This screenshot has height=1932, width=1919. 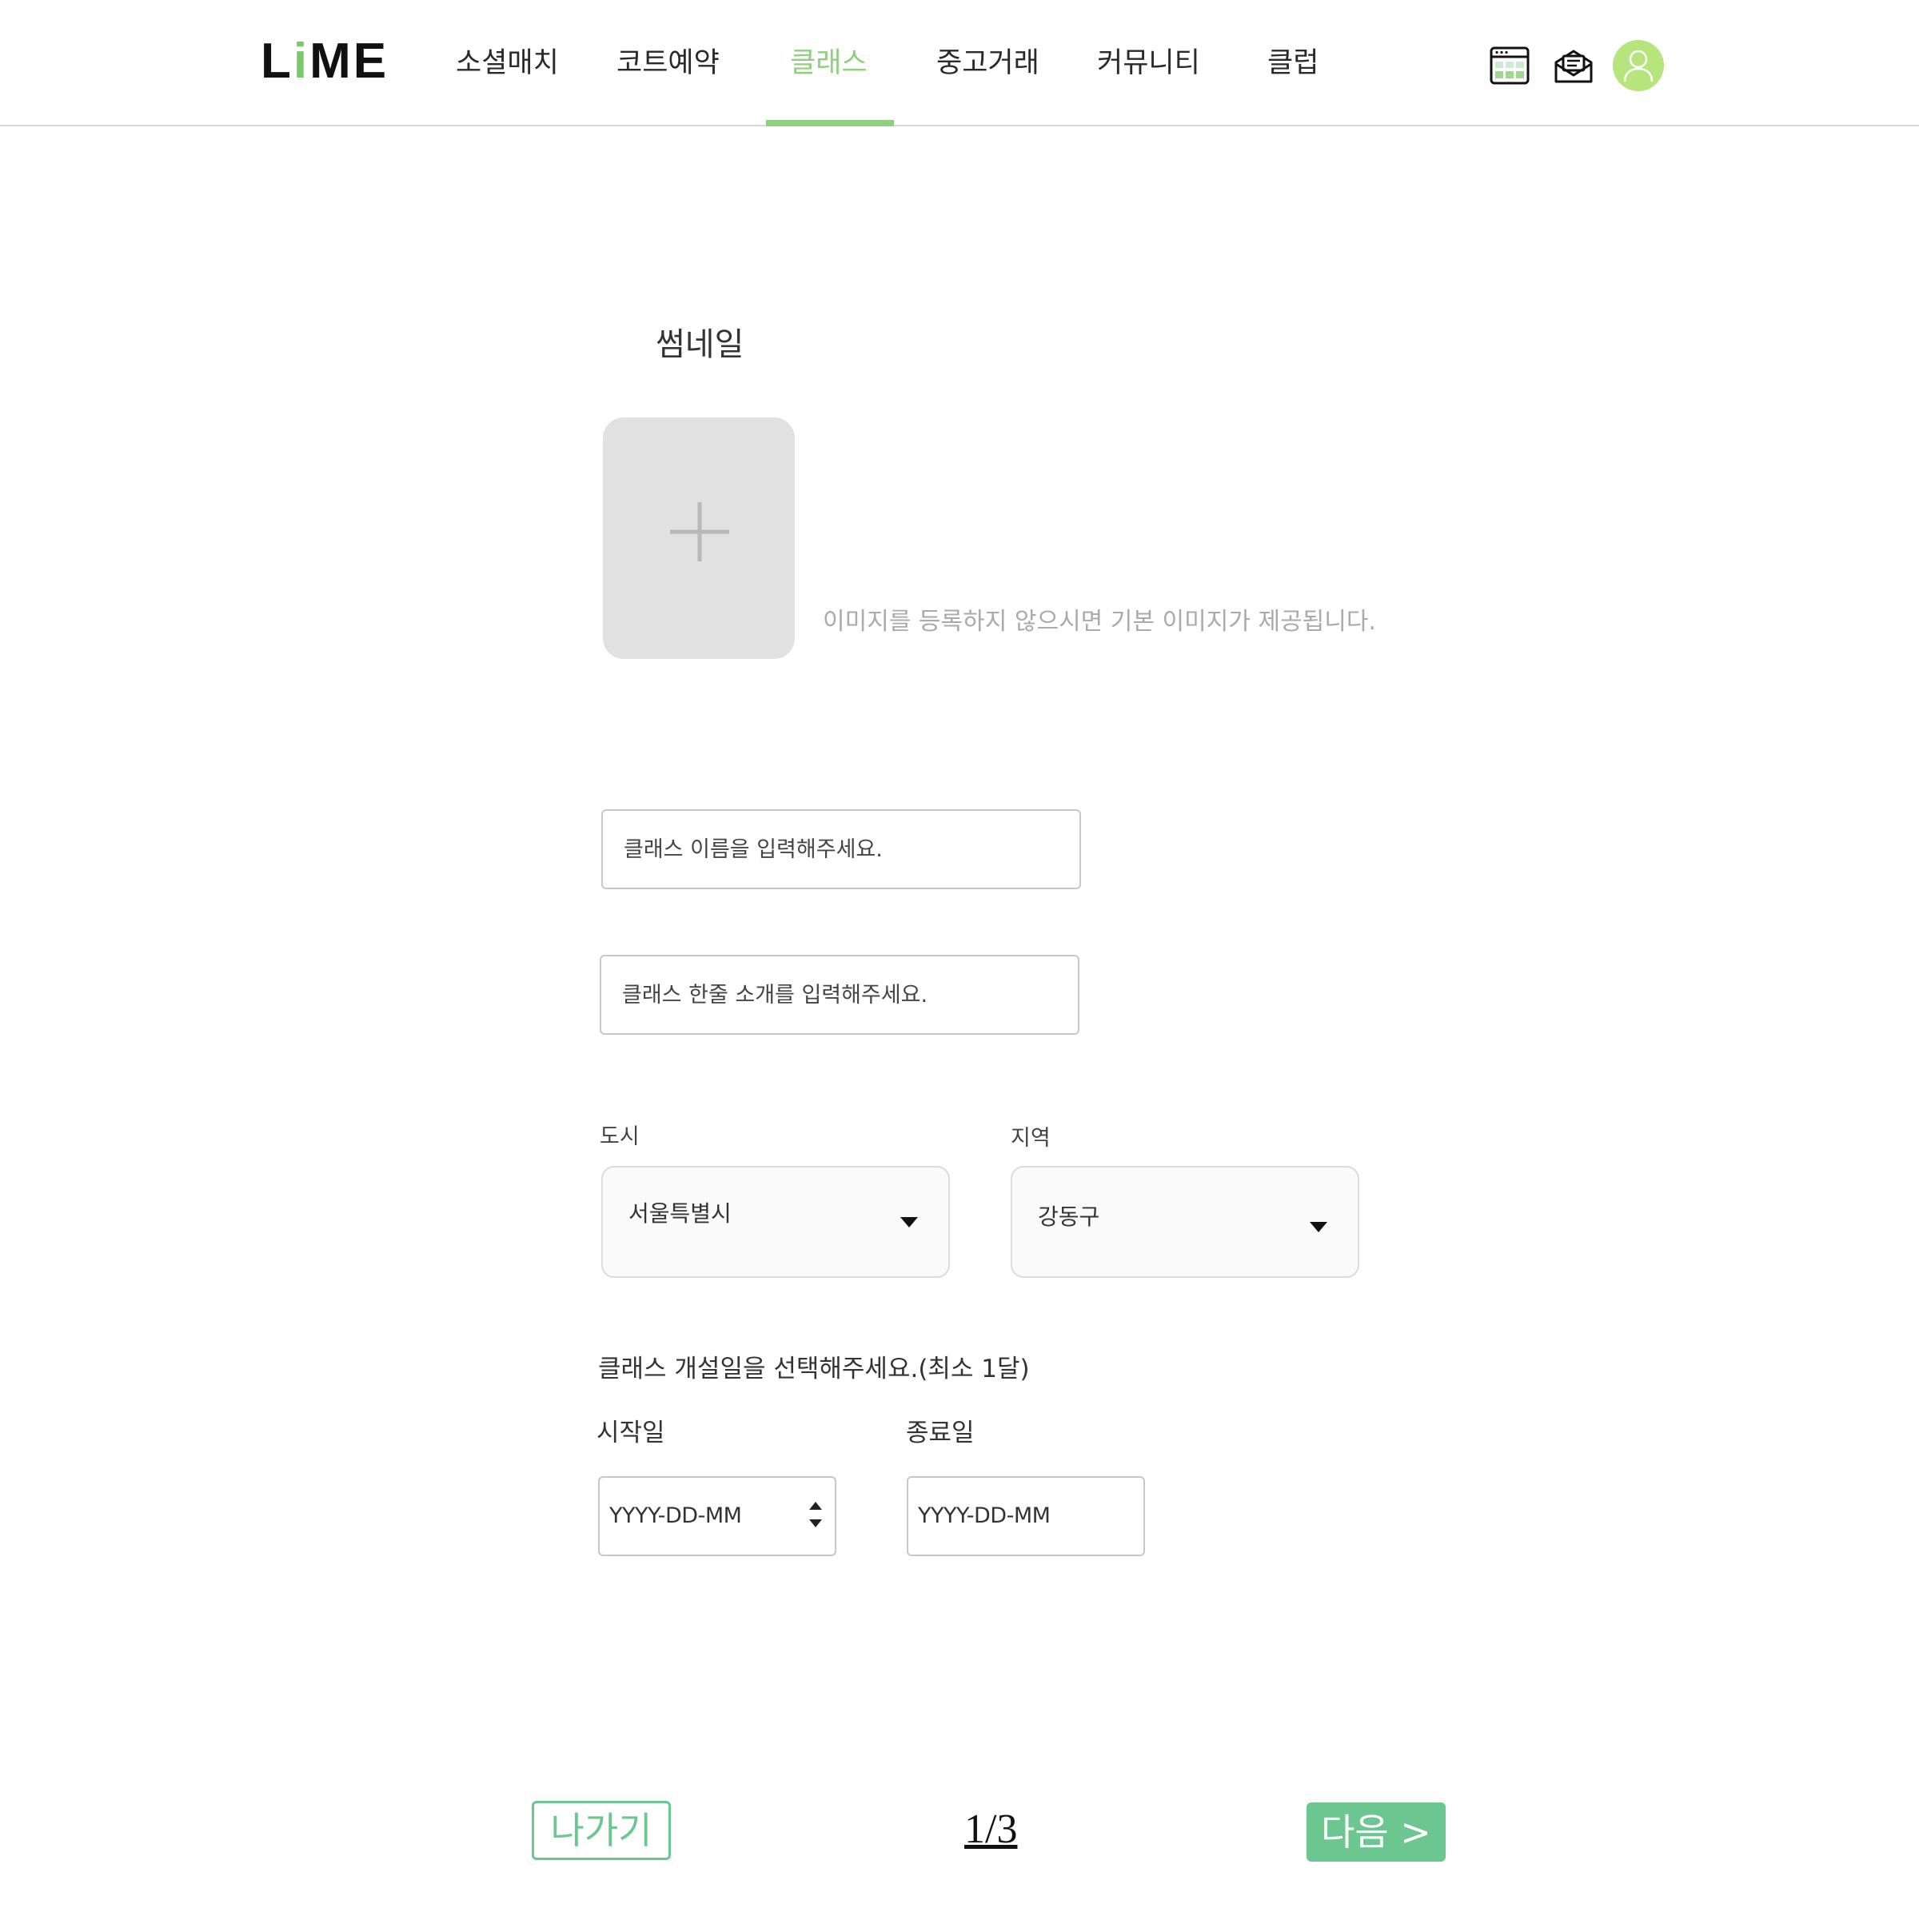 What do you see at coordinates (1638, 65) in the screenshot?
I see `user-avatar-icon` at bounding box center [1638, 65].